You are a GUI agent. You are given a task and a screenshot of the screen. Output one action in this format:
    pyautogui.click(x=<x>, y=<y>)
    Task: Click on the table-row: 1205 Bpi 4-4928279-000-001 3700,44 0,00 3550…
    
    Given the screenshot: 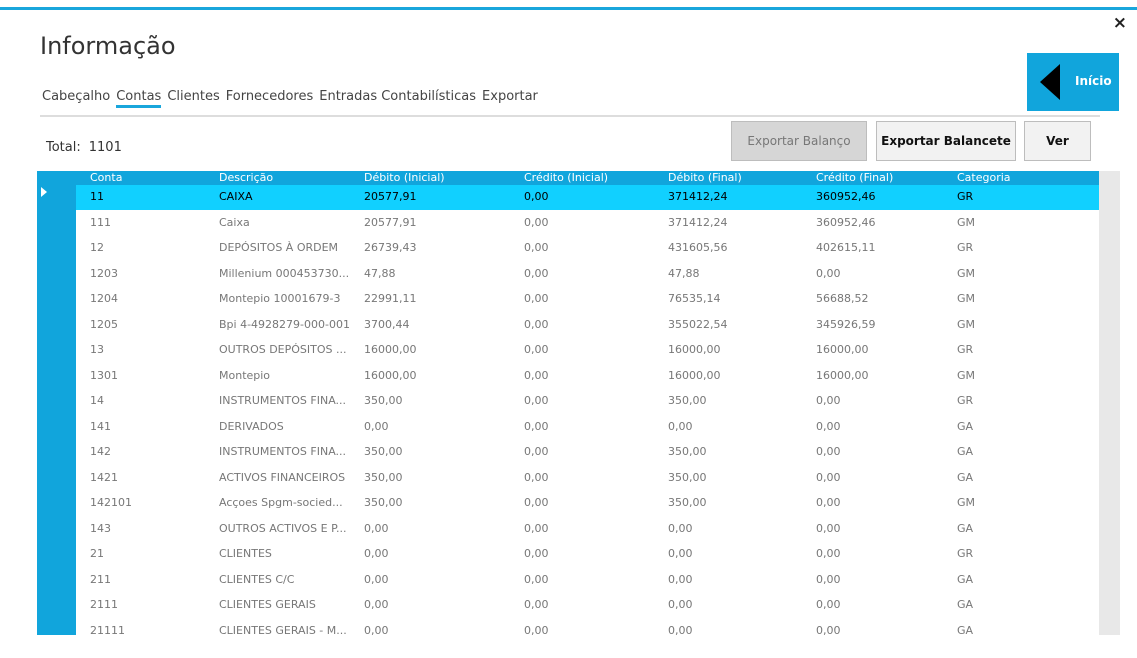 What is the action you would take?
    pyautogui.click(x=587, y=325)
    